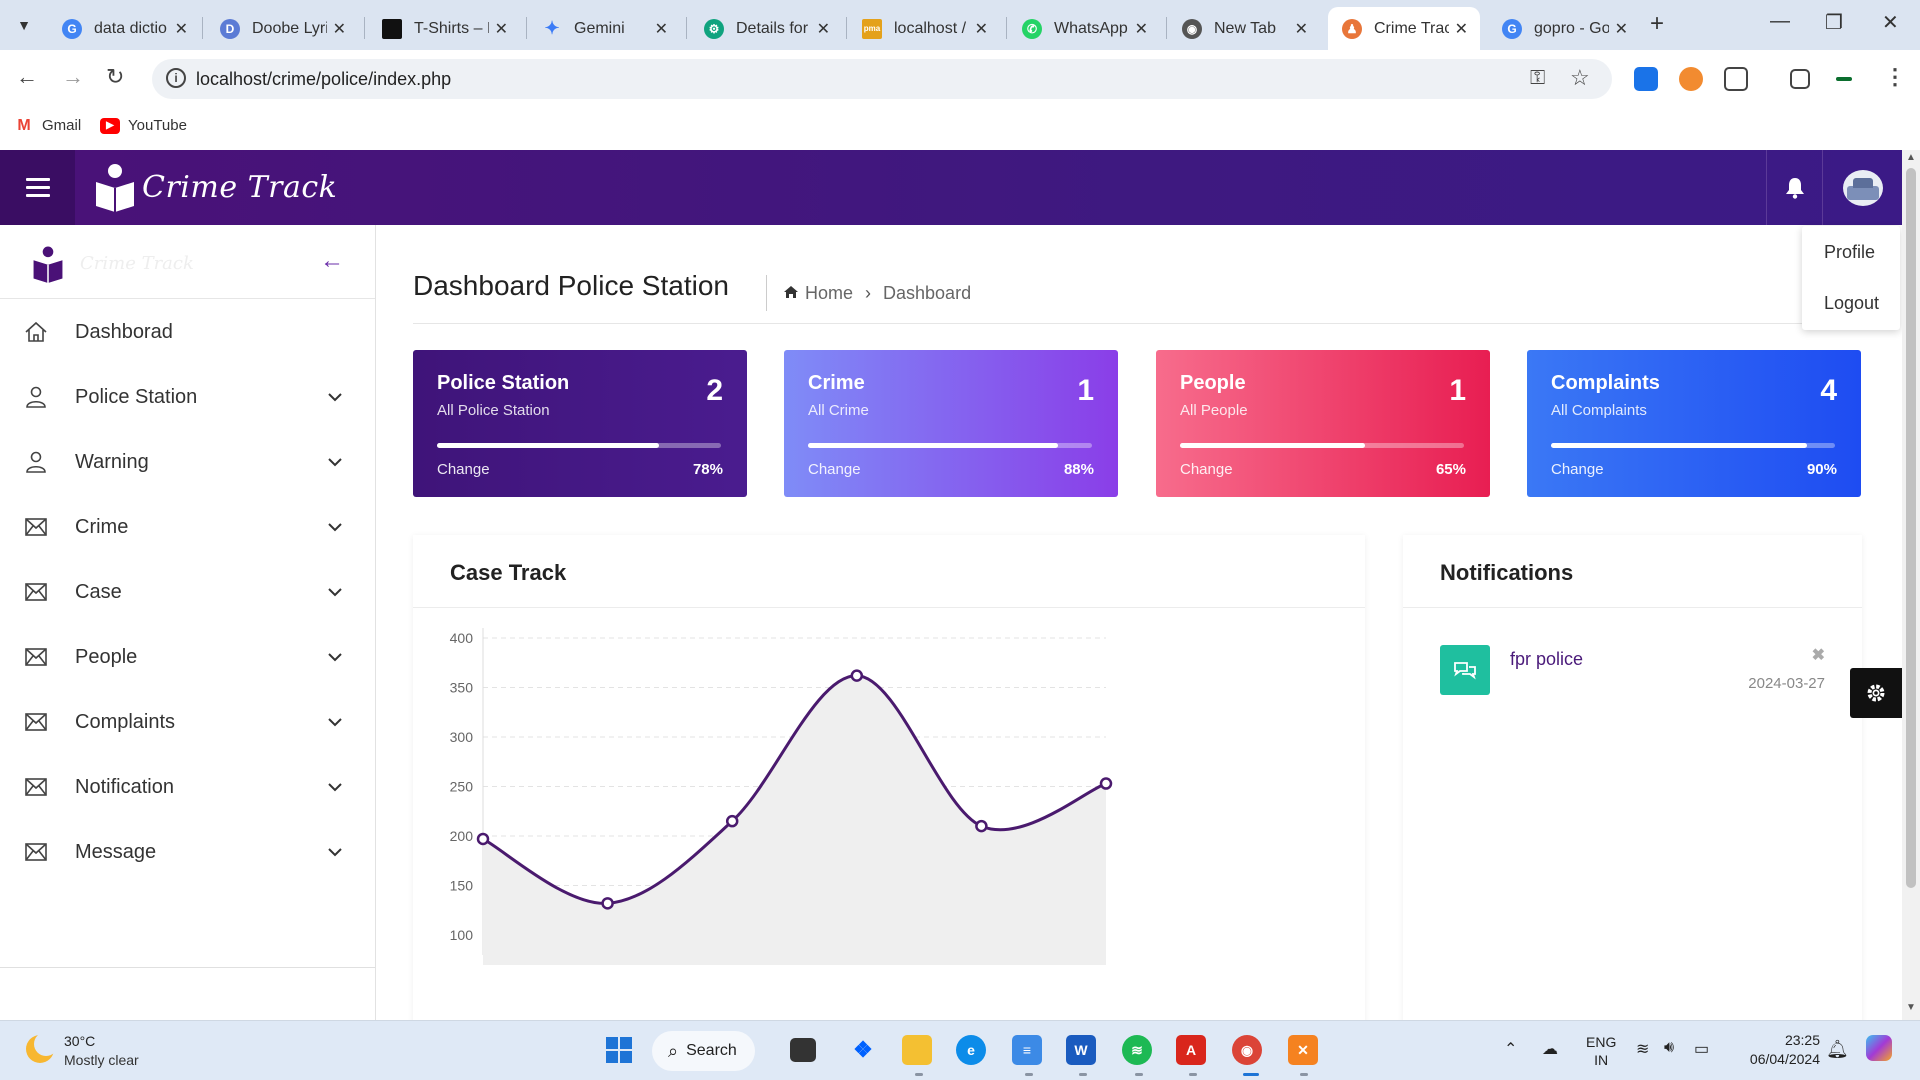  What do you see at coordinates (187, 262) in the screenshot?
I see `sidebar-header: Crime Track ←` at bounding box center [187, 262].